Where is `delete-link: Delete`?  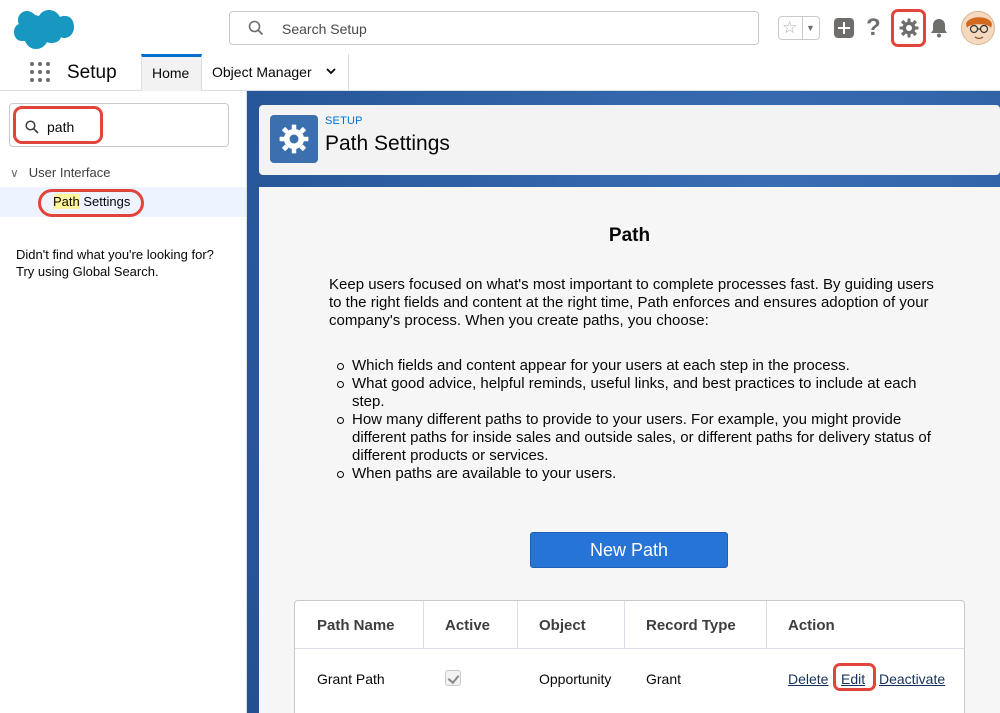
delete-link: Delete is located at coordinates (808, 679).